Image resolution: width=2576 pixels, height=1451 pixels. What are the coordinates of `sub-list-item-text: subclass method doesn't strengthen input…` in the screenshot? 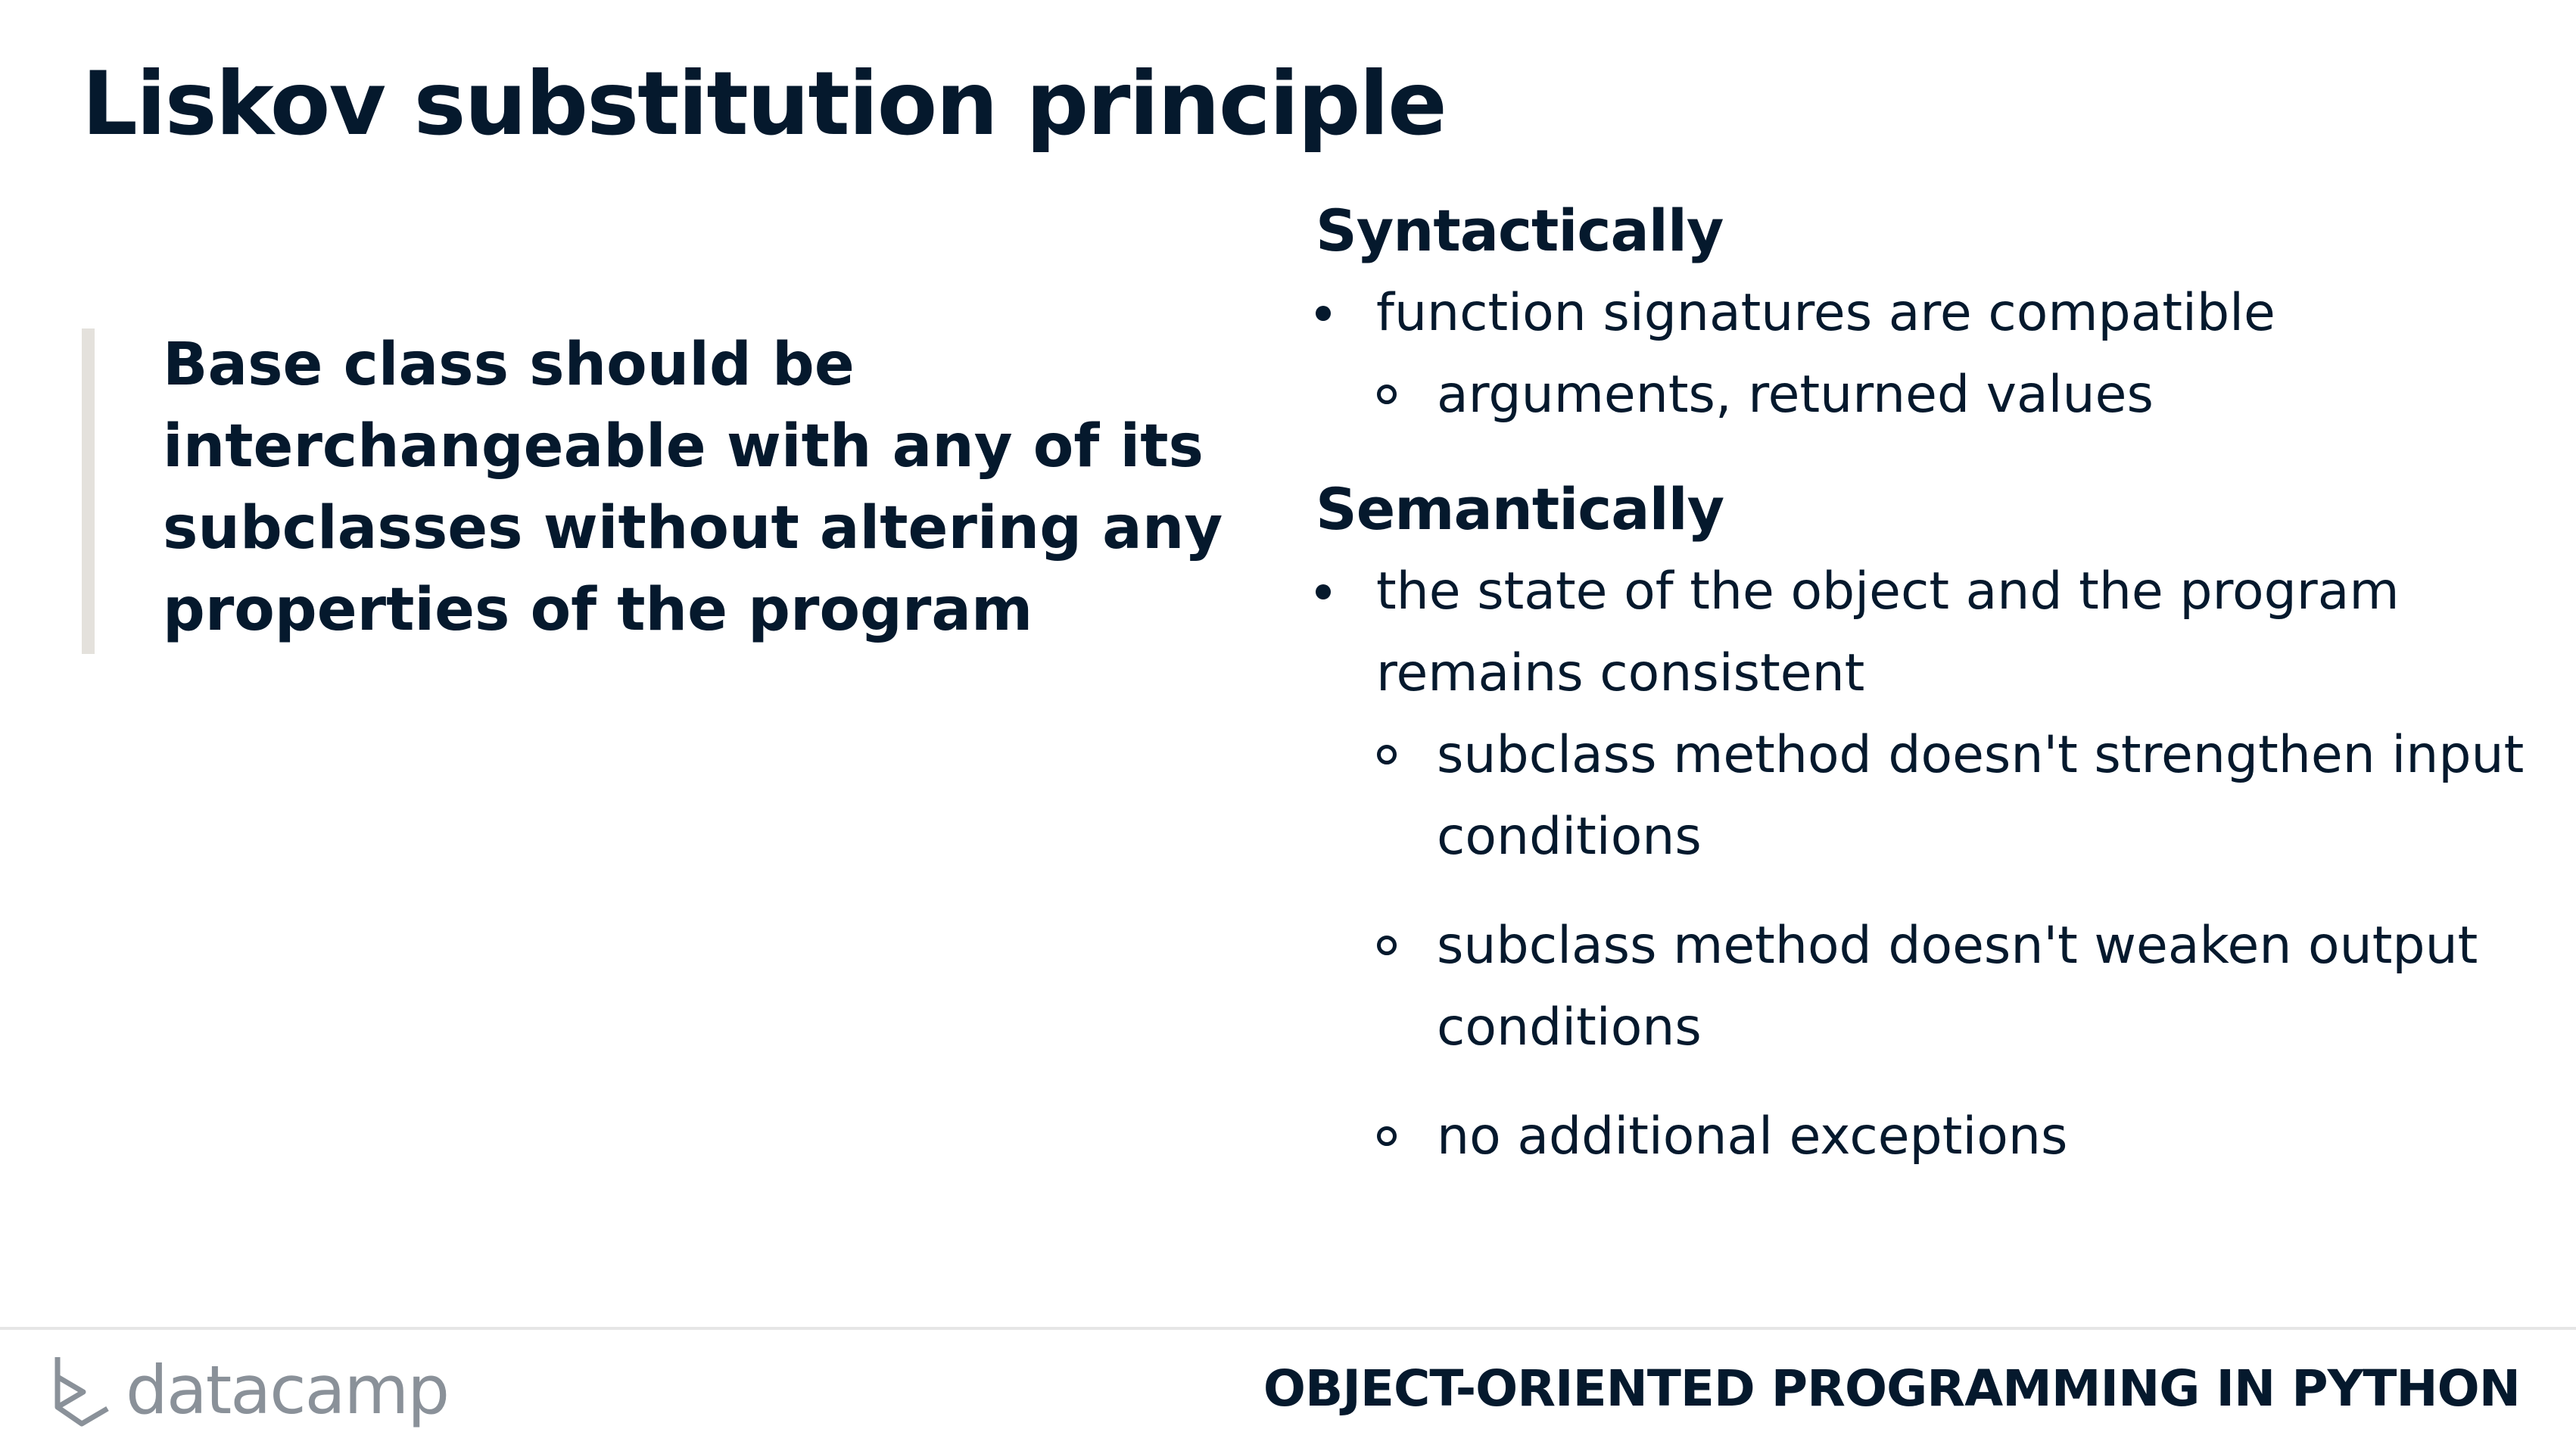 It's located at (1981, 796).